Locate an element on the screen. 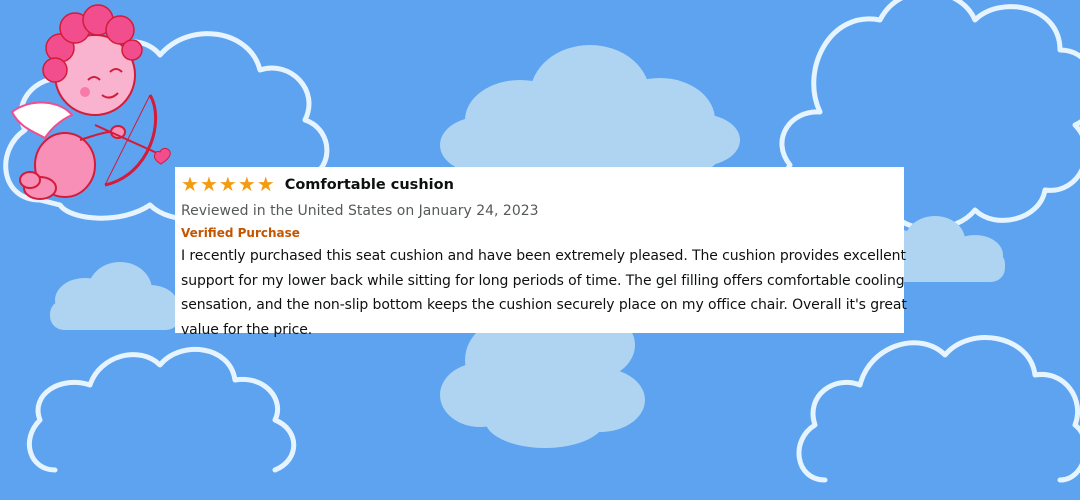 This screenshot has height=500, width=1080. cloud-outline-bottom-left is located at coordinates (161, 410).